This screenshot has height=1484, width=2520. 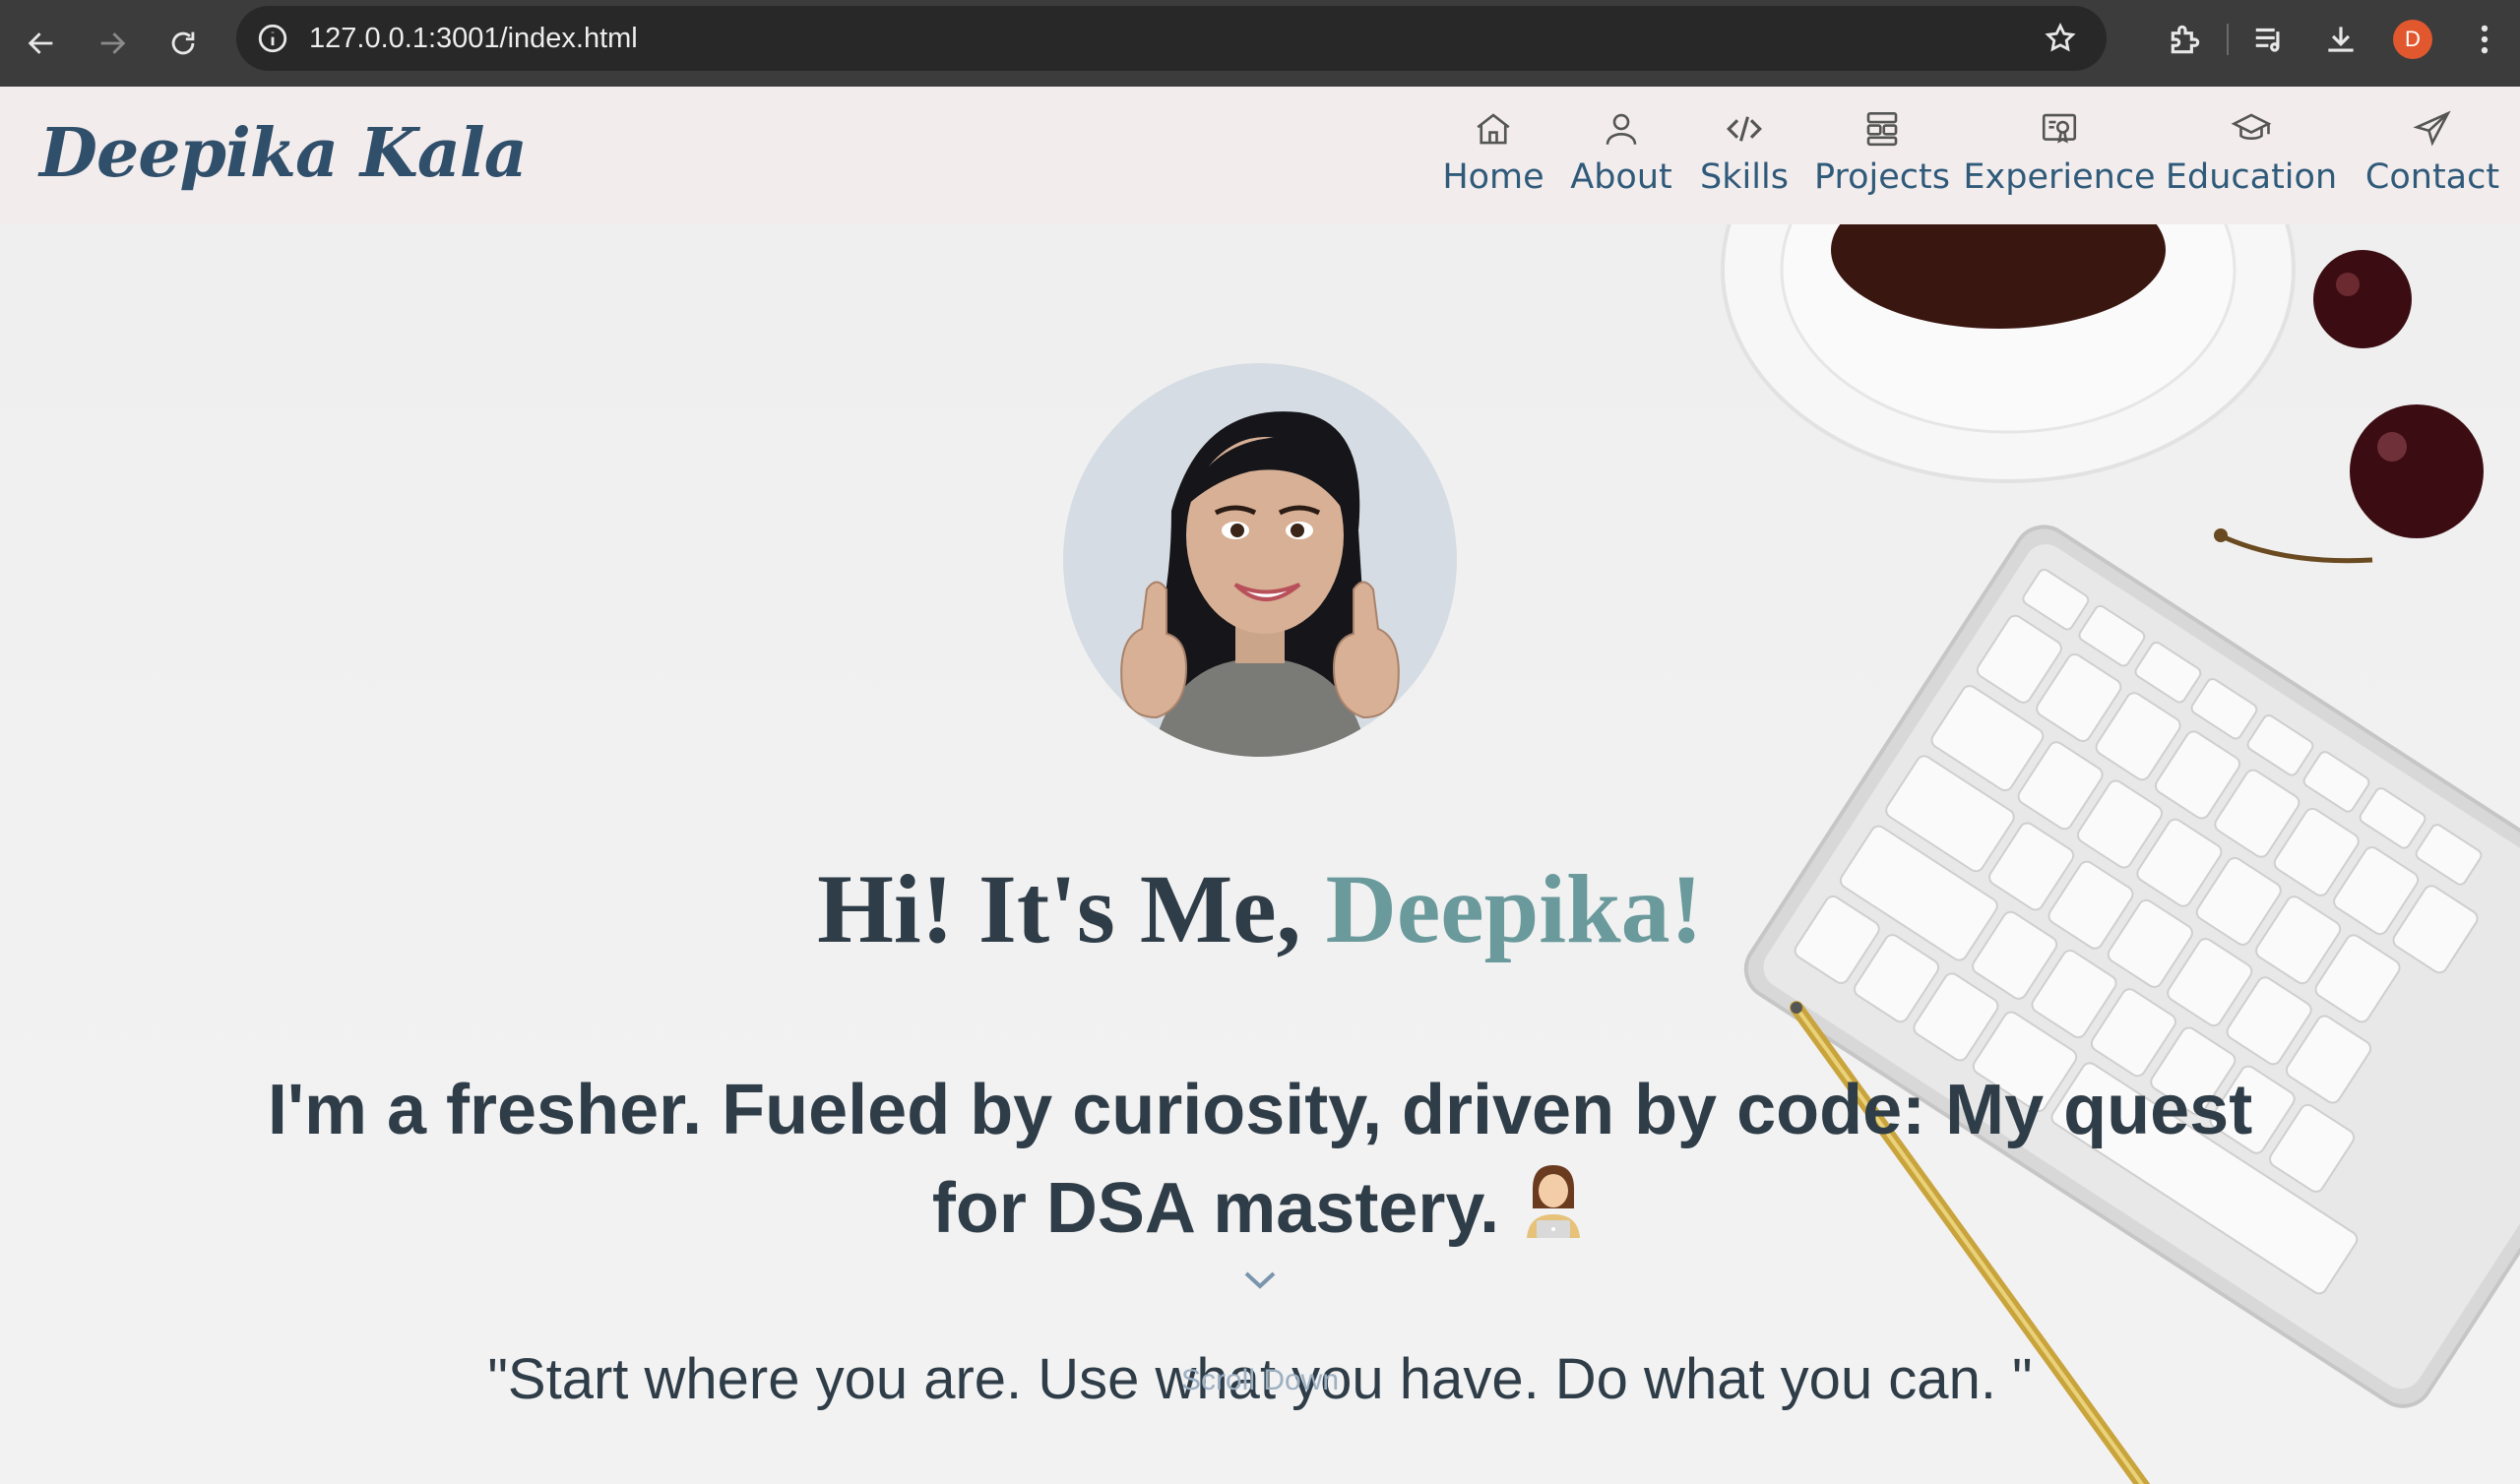 I want to click on reload-button, so click(x=183, y=43).